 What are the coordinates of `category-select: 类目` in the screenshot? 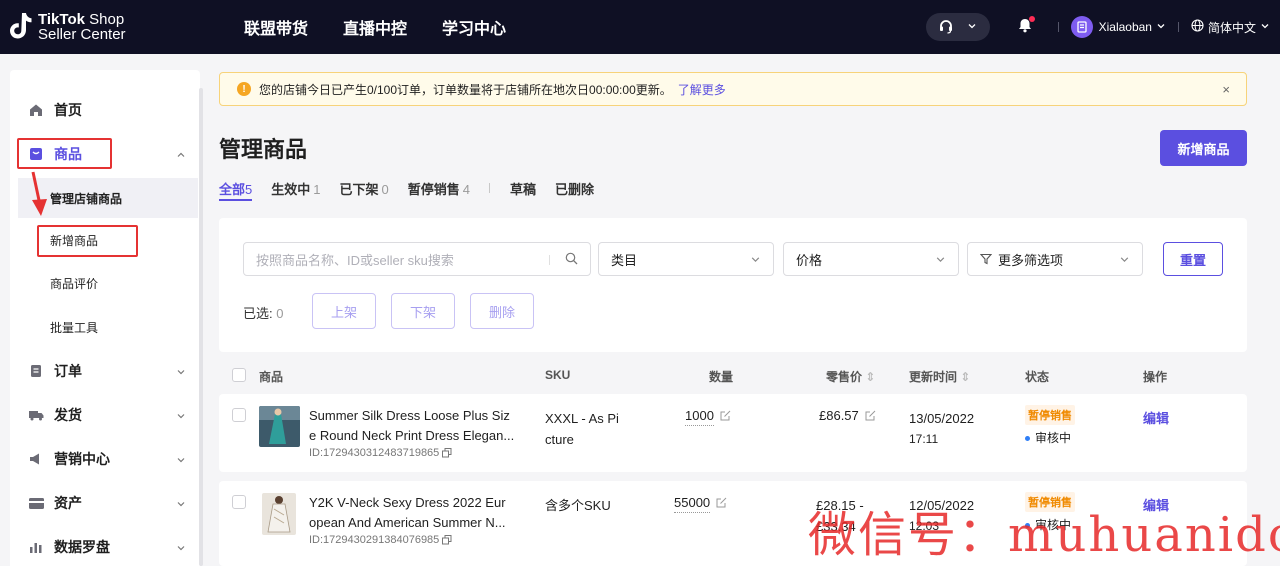 It's located at (686, 259).